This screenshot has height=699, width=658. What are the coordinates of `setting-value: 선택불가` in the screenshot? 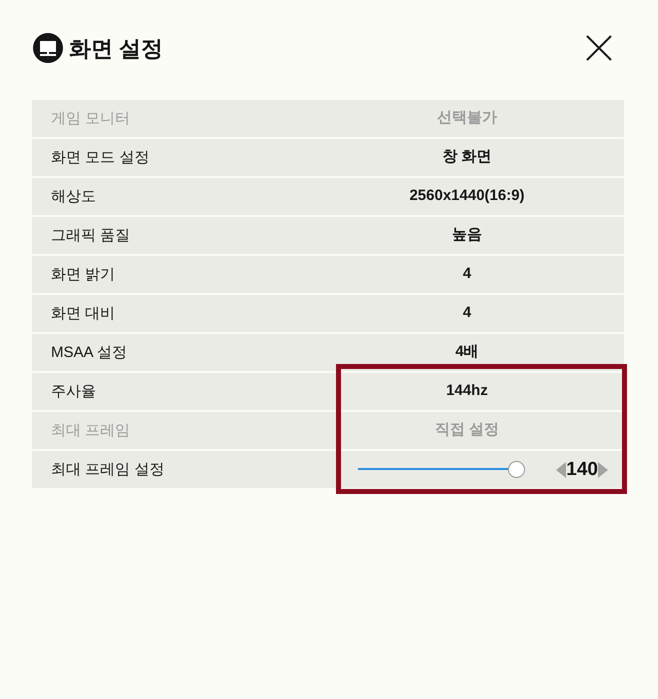 It's located at (467, 118).